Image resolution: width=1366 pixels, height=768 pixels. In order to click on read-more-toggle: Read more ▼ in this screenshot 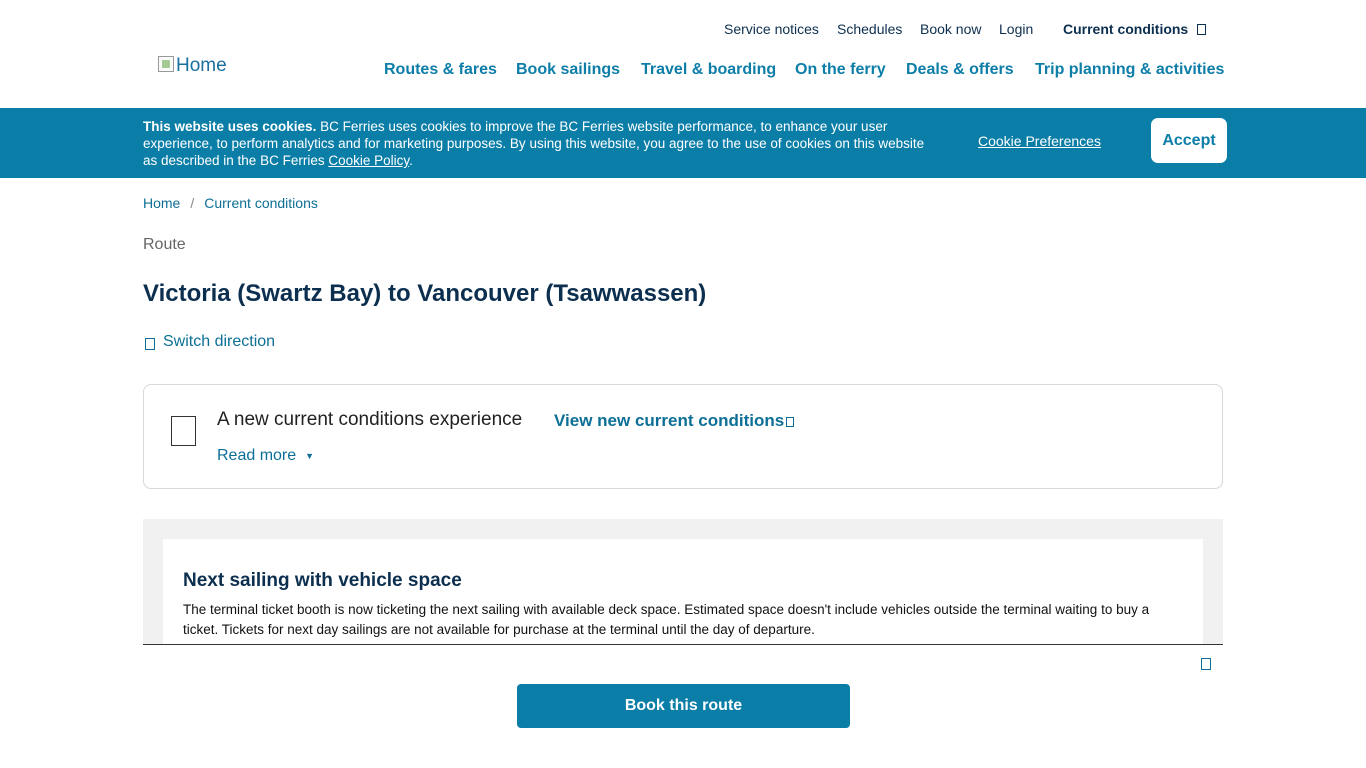, I will do `click(265, 456)`.